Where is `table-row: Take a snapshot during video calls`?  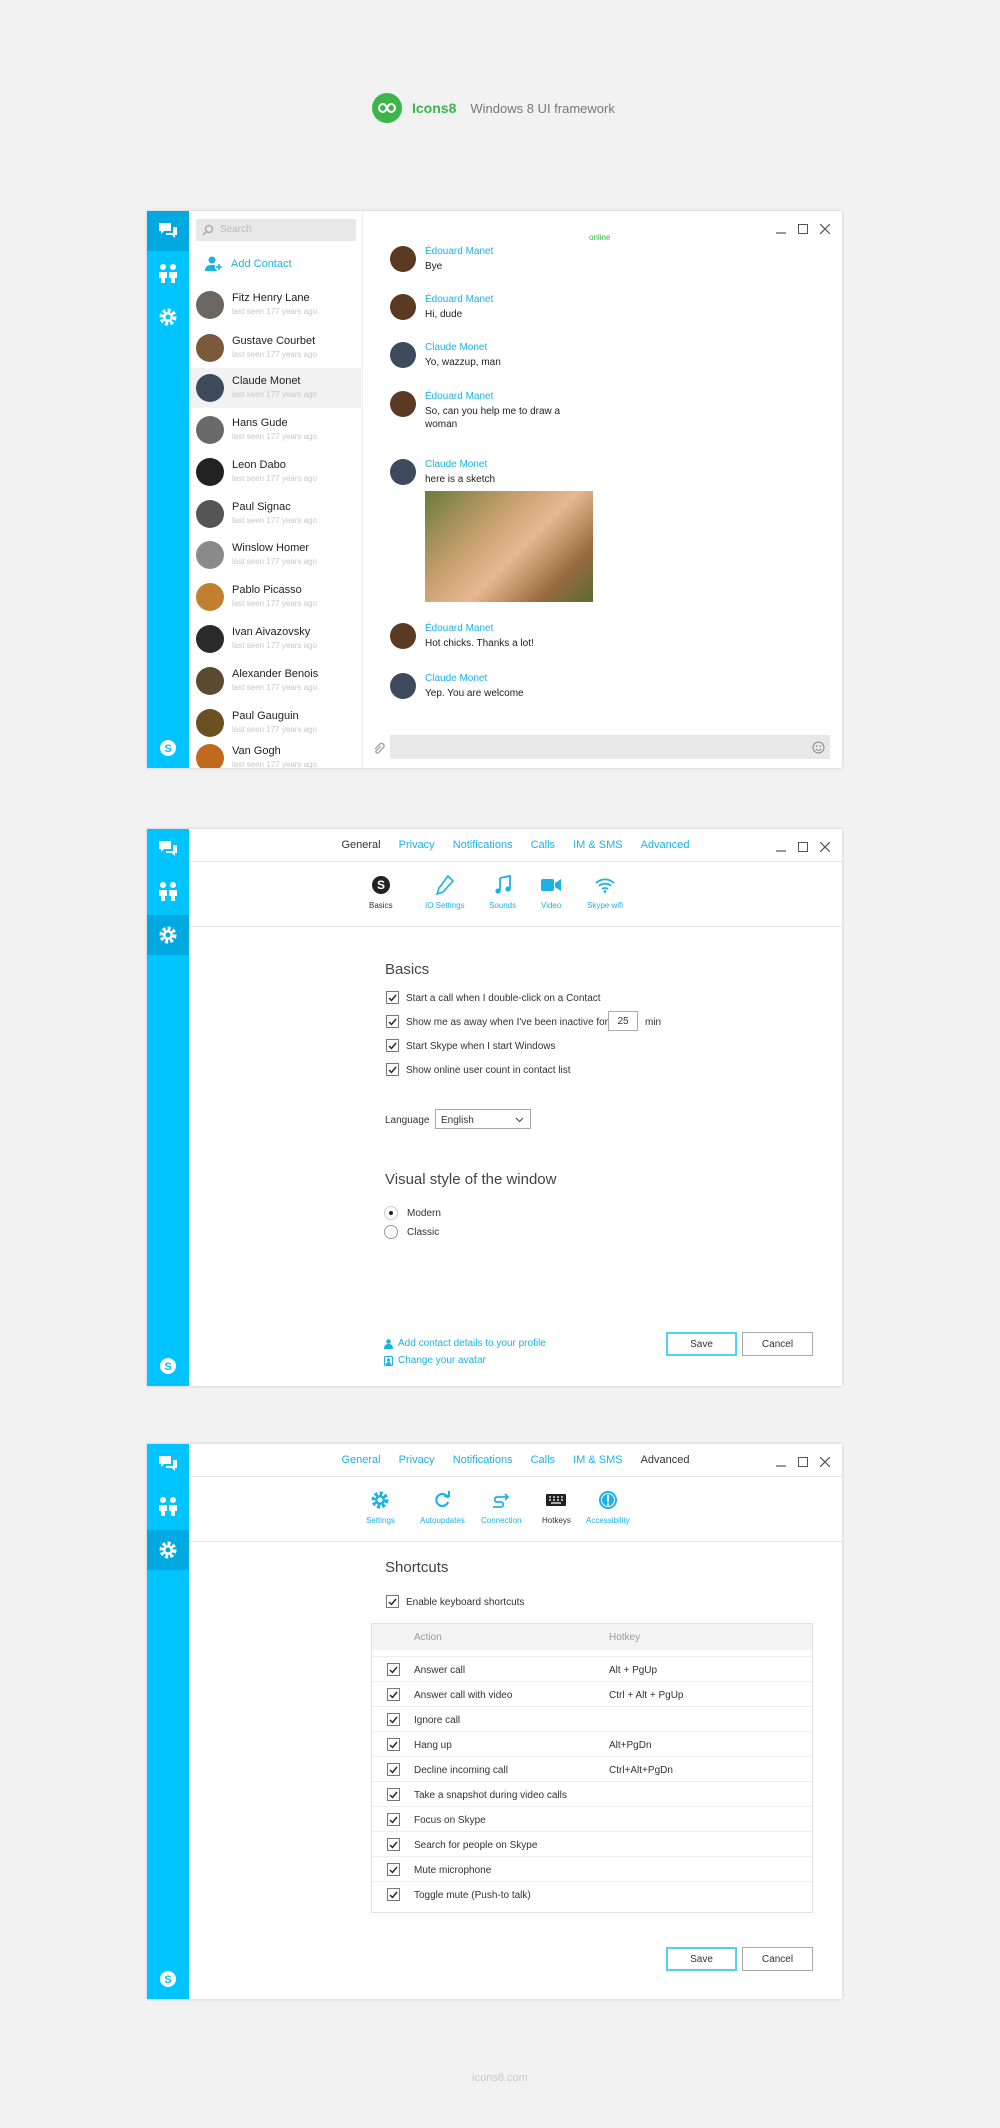
table-row: Take a snapshot during video calls is located at coordinates (592, 1793).